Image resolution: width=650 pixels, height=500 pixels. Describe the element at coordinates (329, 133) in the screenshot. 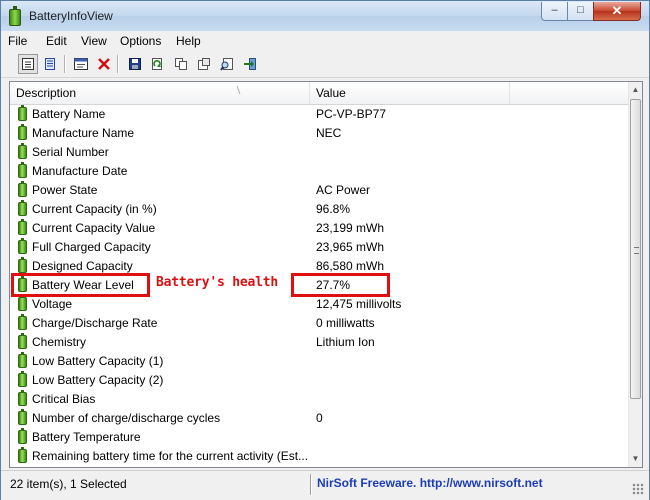

I see `row-value: NEC` at that location.